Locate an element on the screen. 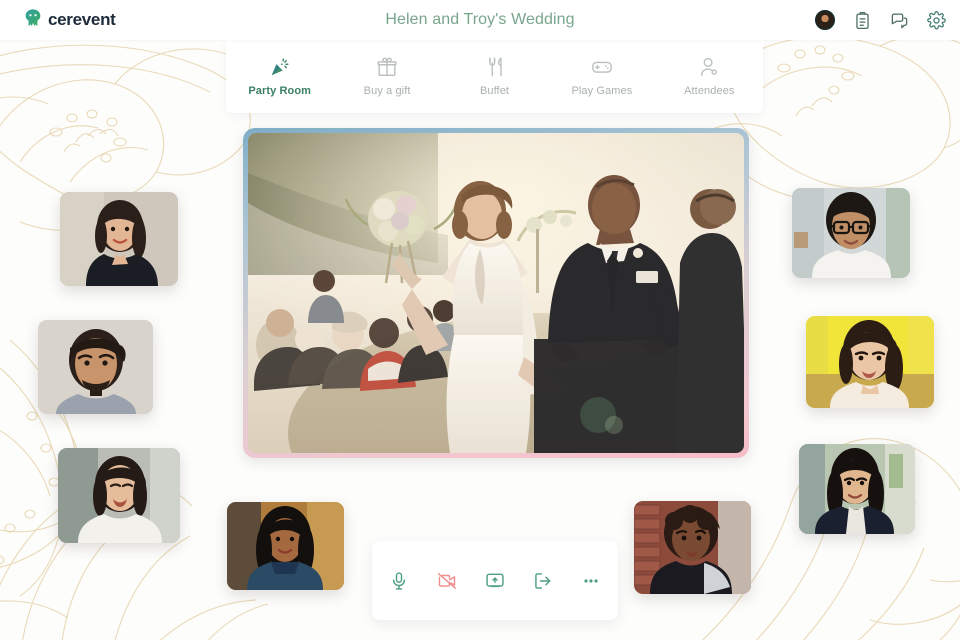  tab-buy-a-gift: Buy a gift is located at coordinates (386, 76).